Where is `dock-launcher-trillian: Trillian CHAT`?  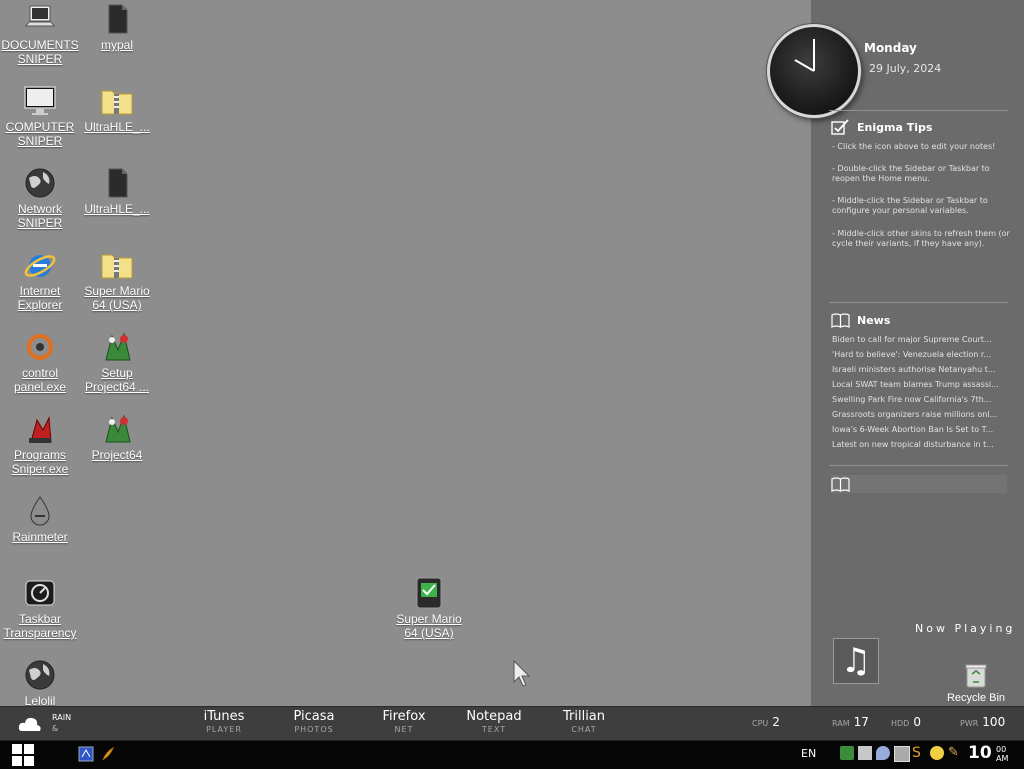
dock-launcher-trillian: Trillian CHAT is located at coordinates (584, 722).